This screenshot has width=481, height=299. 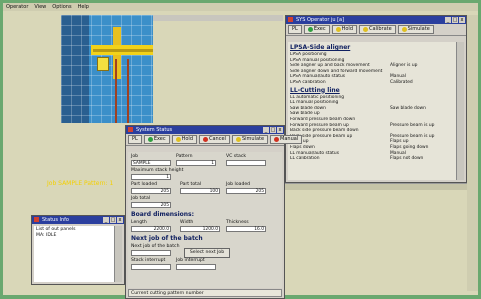 What do you see at coordinates (238, 184) in the screenshot?
I see `job-loaded-label: Job loaded` at bounding box center [238, 184].